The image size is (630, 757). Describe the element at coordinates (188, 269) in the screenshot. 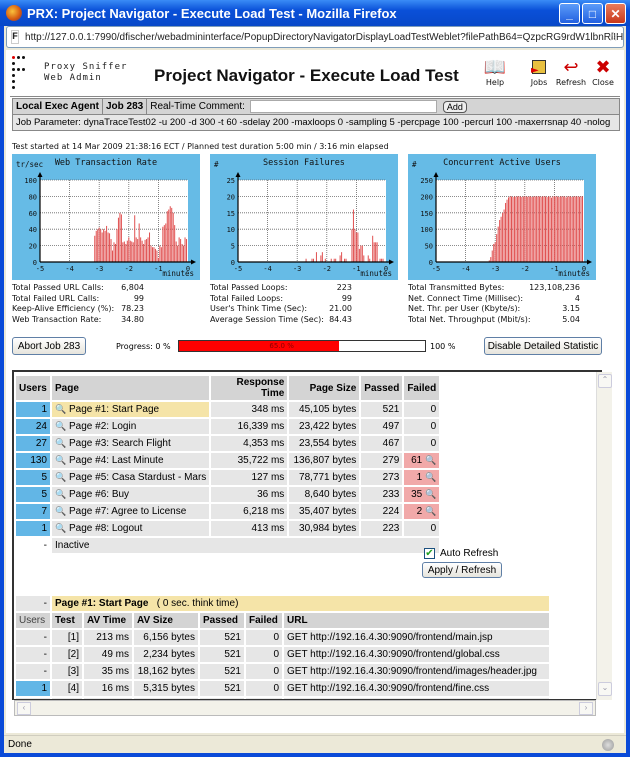

I see `x-tick-label: 0` at that location.